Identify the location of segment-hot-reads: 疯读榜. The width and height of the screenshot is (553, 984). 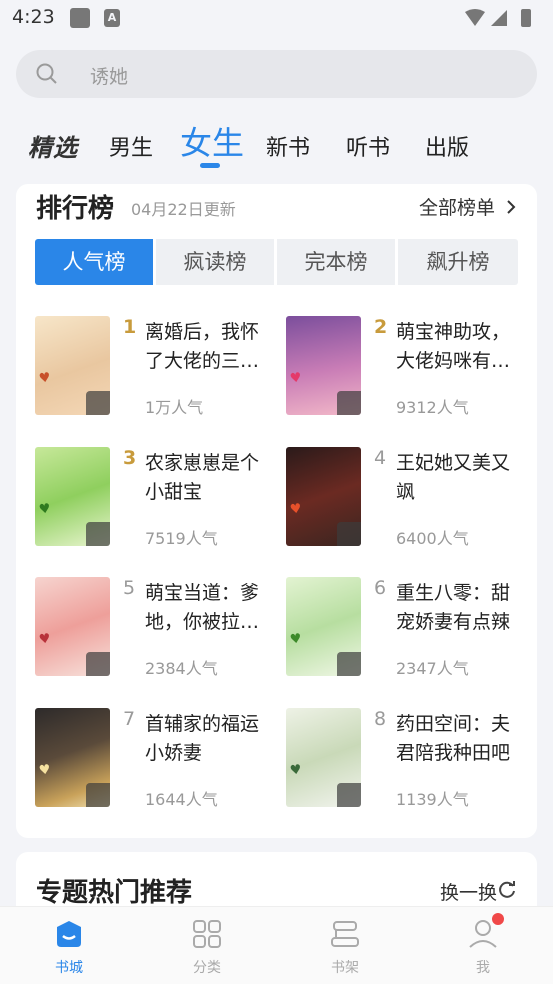
(215, 262).